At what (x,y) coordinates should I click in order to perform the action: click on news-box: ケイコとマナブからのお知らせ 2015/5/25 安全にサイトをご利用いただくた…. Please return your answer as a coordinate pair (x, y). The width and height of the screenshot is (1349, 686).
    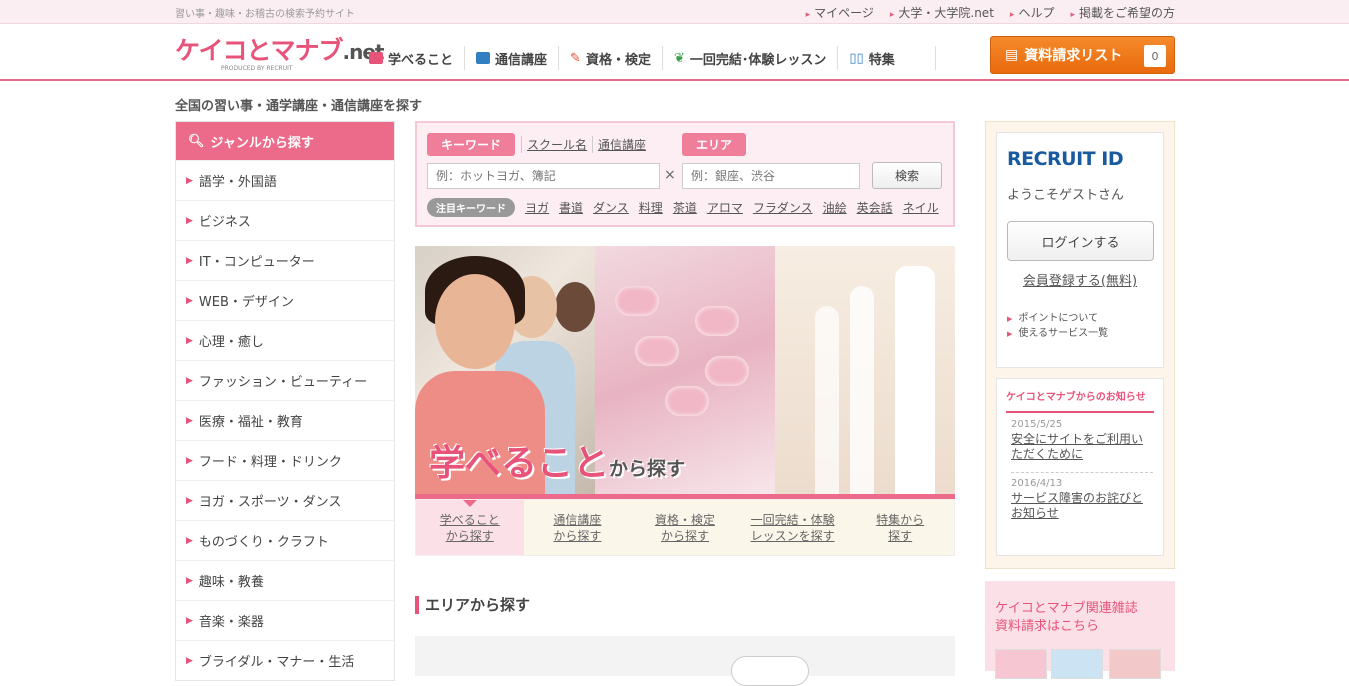
    Looking at the image, I should click on (1080, 467).